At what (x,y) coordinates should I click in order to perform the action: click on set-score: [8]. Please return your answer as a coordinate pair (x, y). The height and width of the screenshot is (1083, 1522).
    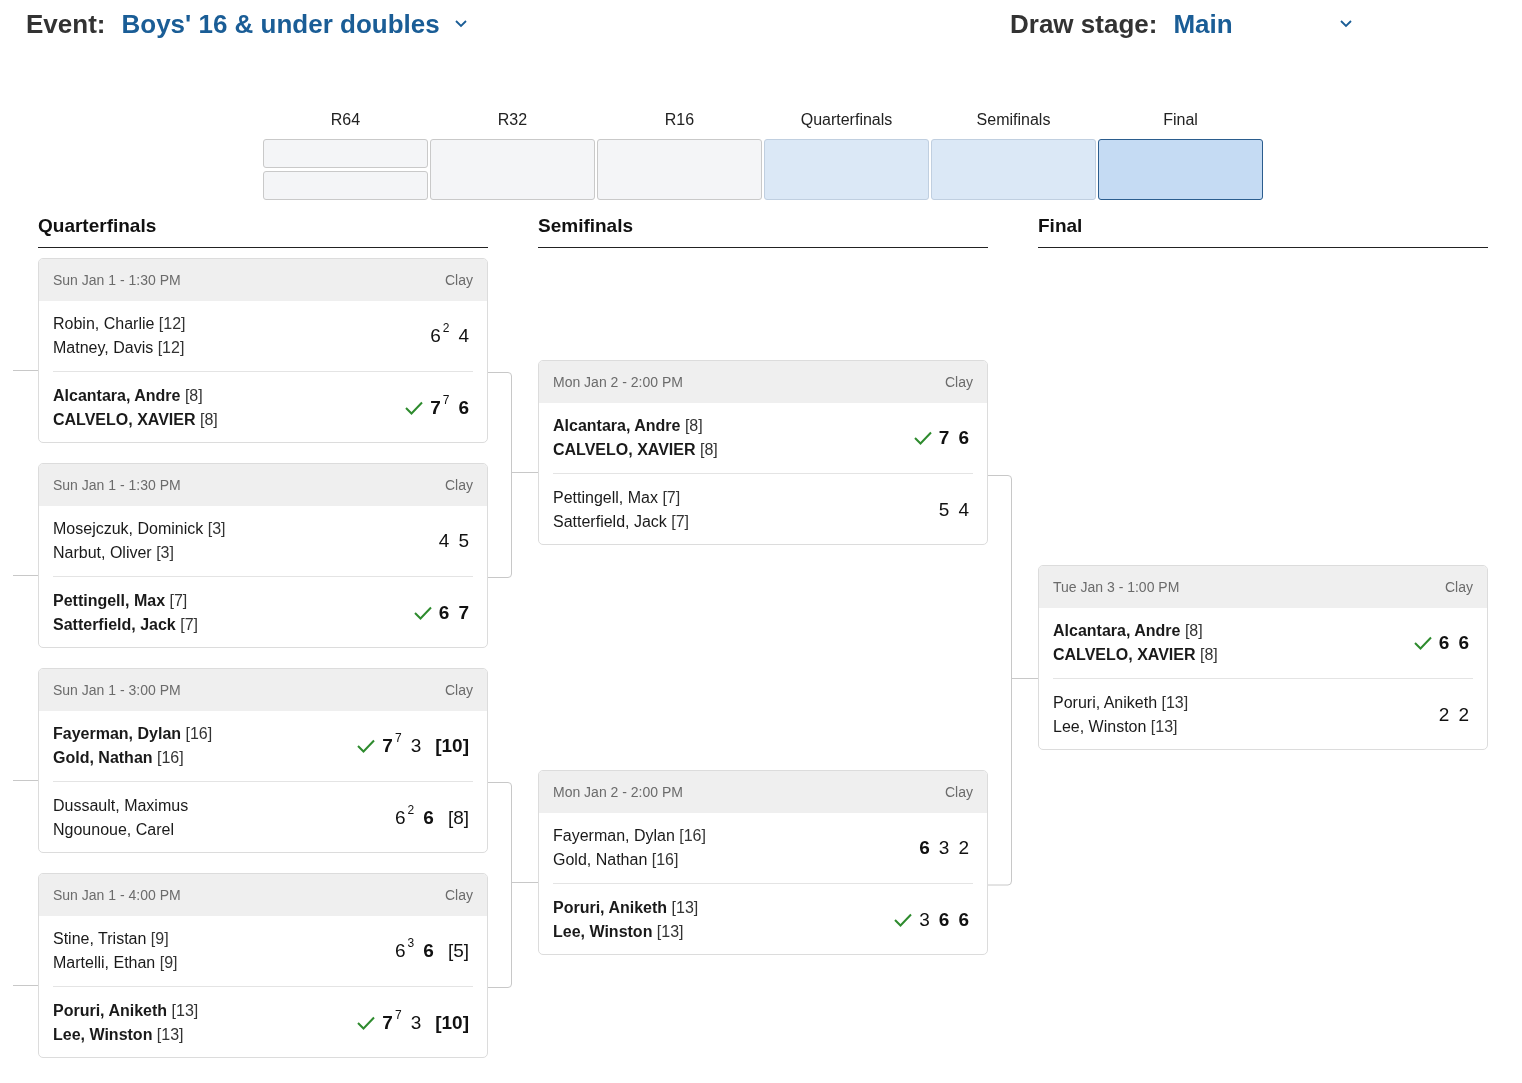
    Looking at the image, I should click on (458, 817).